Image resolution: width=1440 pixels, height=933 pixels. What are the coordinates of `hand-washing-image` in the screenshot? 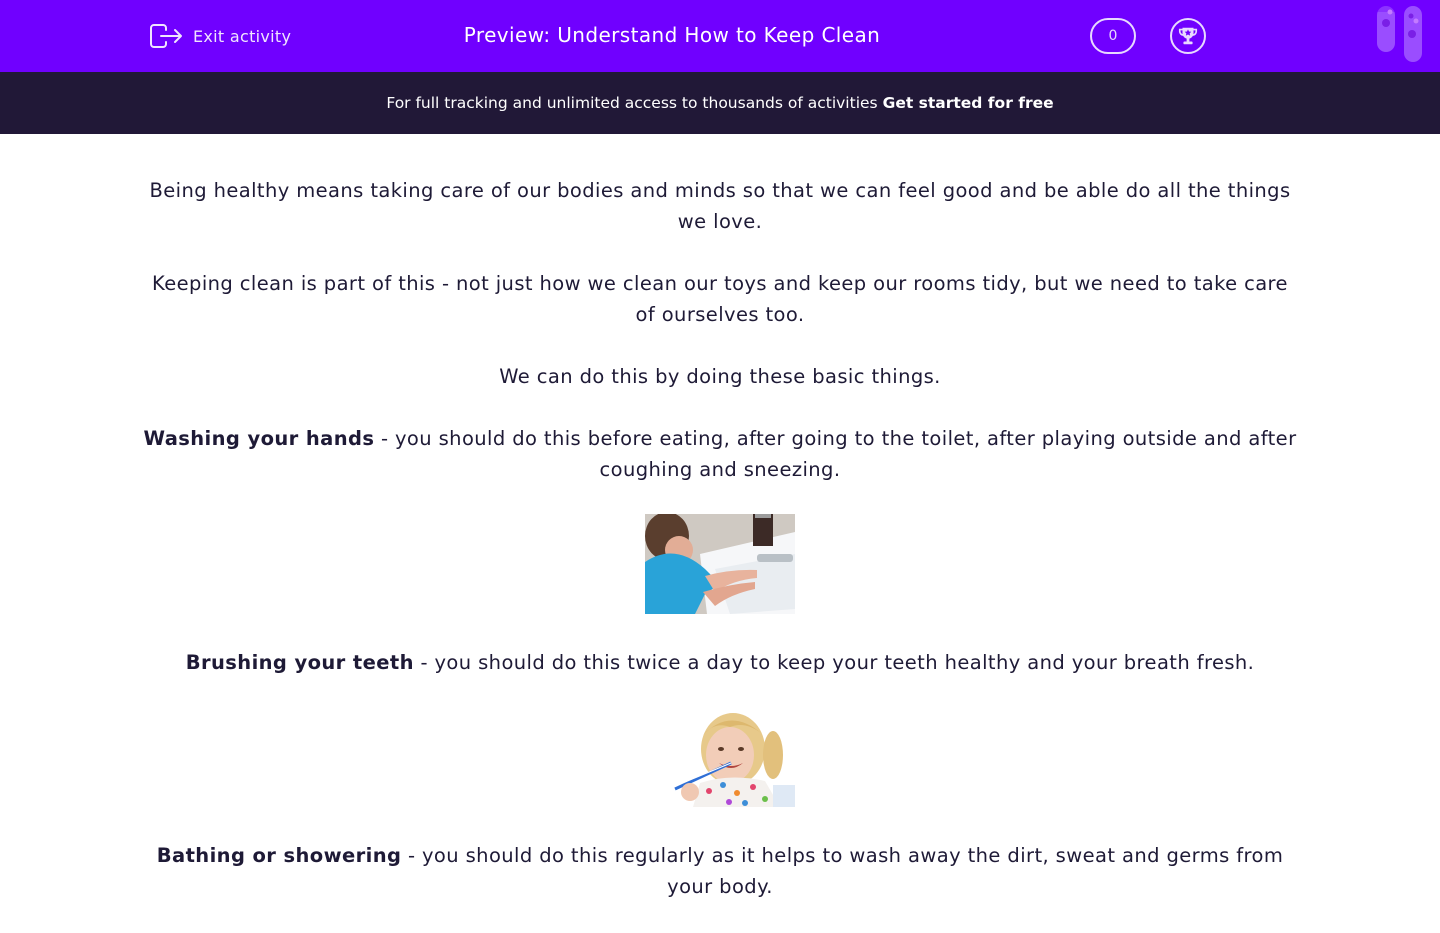 It's located at (720, 564).